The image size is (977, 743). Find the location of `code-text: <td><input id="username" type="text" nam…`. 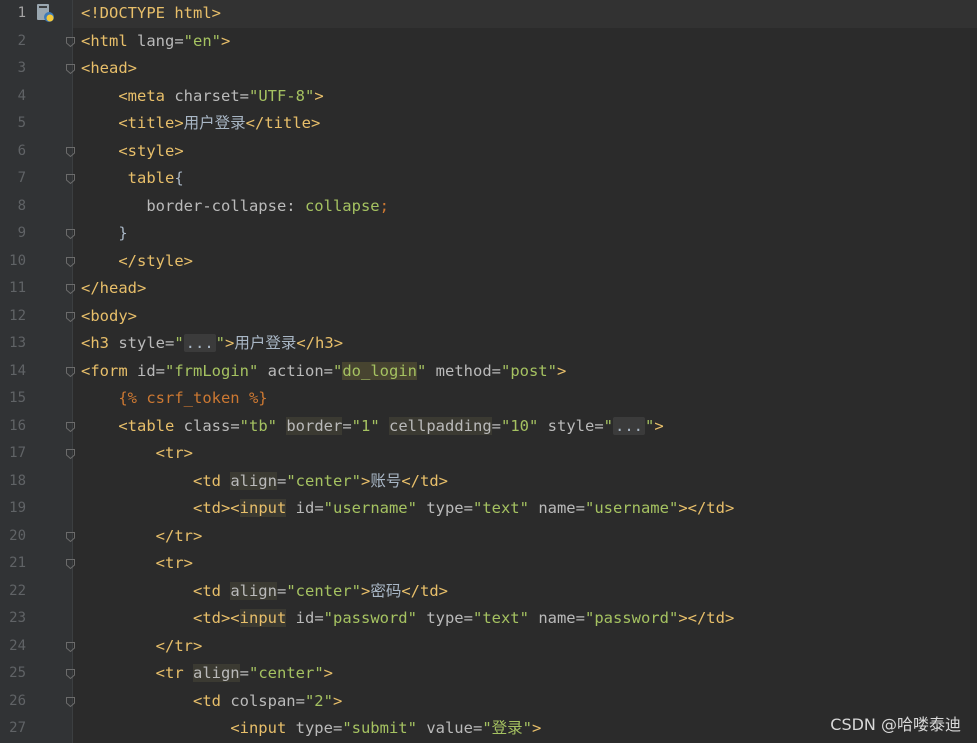

code-text: <td><input id="username" type="text" nam… is located at coordinates (407, 509).